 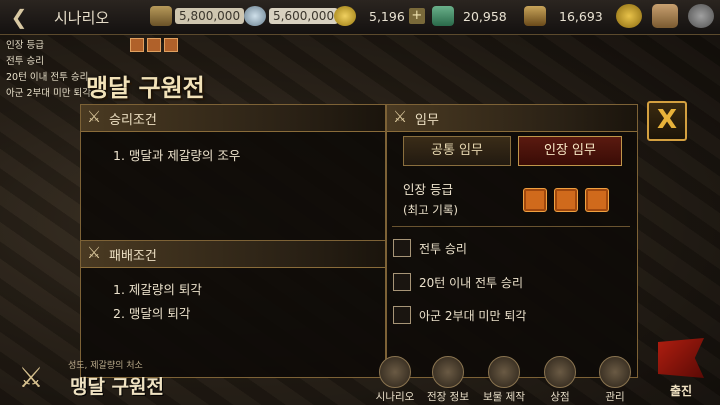 I want to click on nav-label: 상점, so click(x=560, y=397).